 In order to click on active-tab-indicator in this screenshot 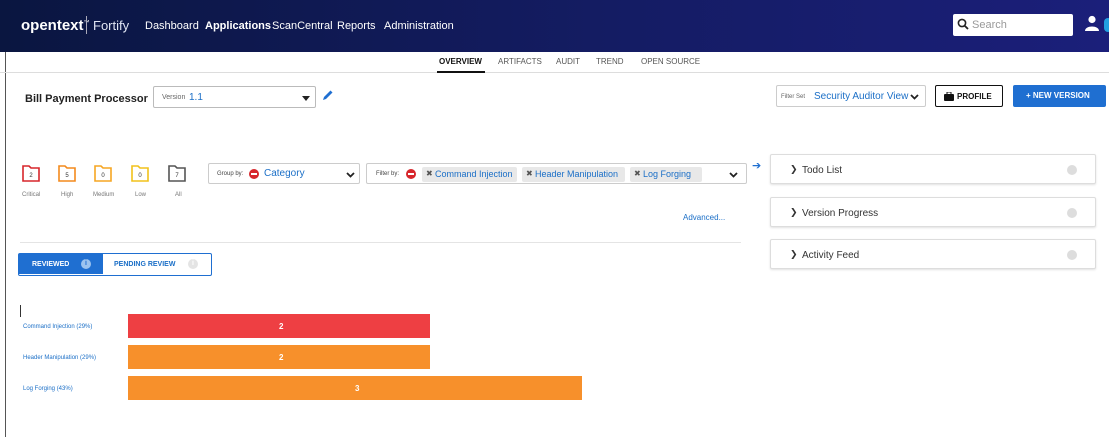, I will do `click(461, 72)`.